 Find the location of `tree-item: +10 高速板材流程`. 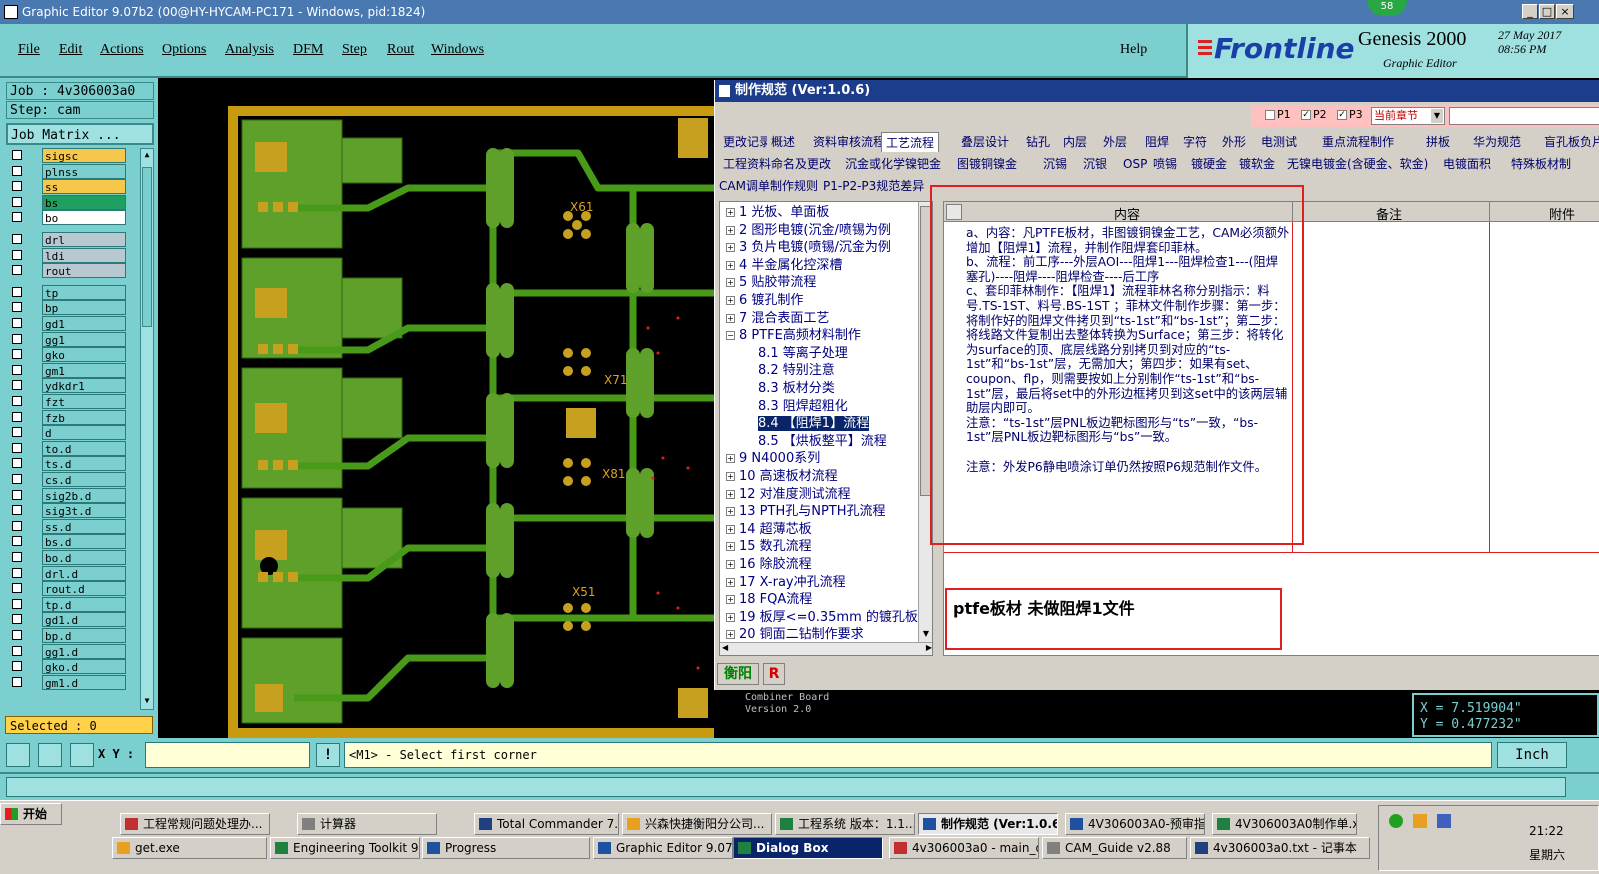

tree-item: +10 高速板材流程 is located at coordinates (782, 476).